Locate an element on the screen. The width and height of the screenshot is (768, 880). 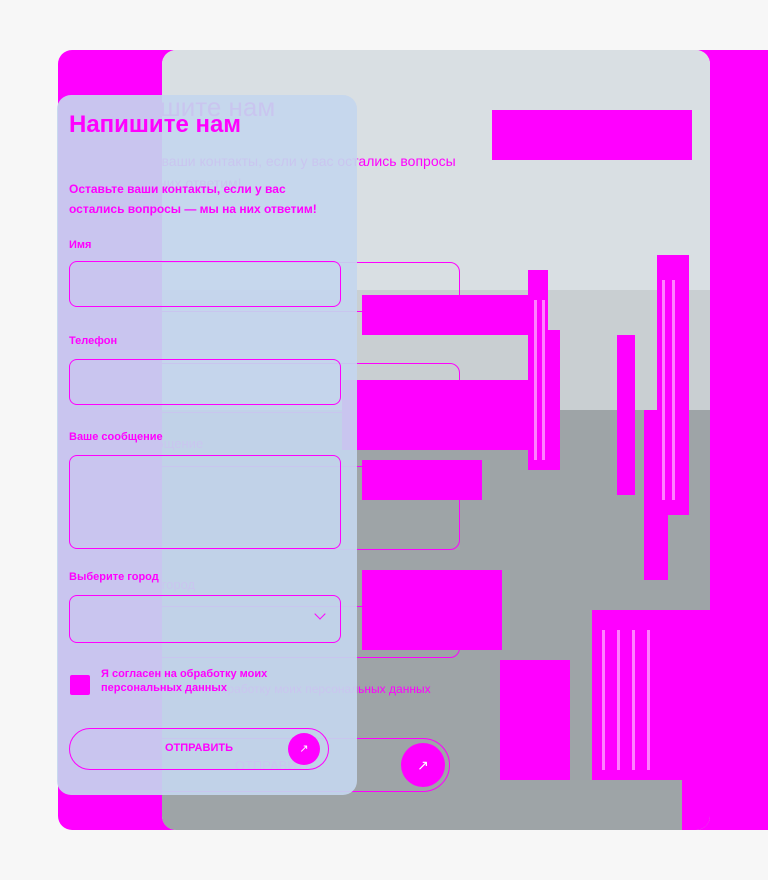
phone-label: Телефон is located at coordinates (93, 341).